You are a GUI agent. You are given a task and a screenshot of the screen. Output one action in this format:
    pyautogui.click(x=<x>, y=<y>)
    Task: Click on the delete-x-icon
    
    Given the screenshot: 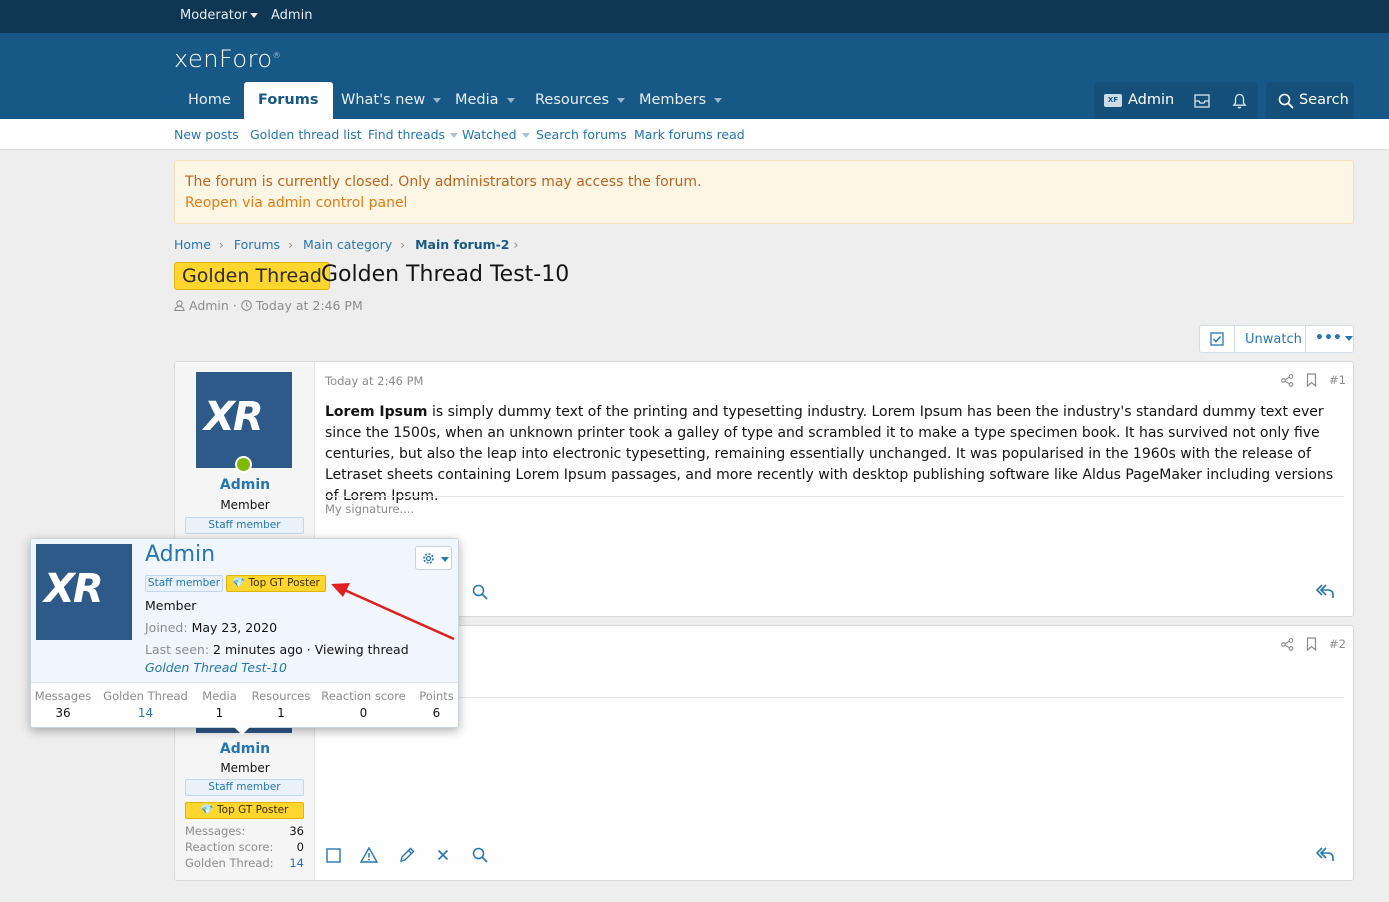 What is the action you would take?
    pyautogui.click(x=443, y=855)
    